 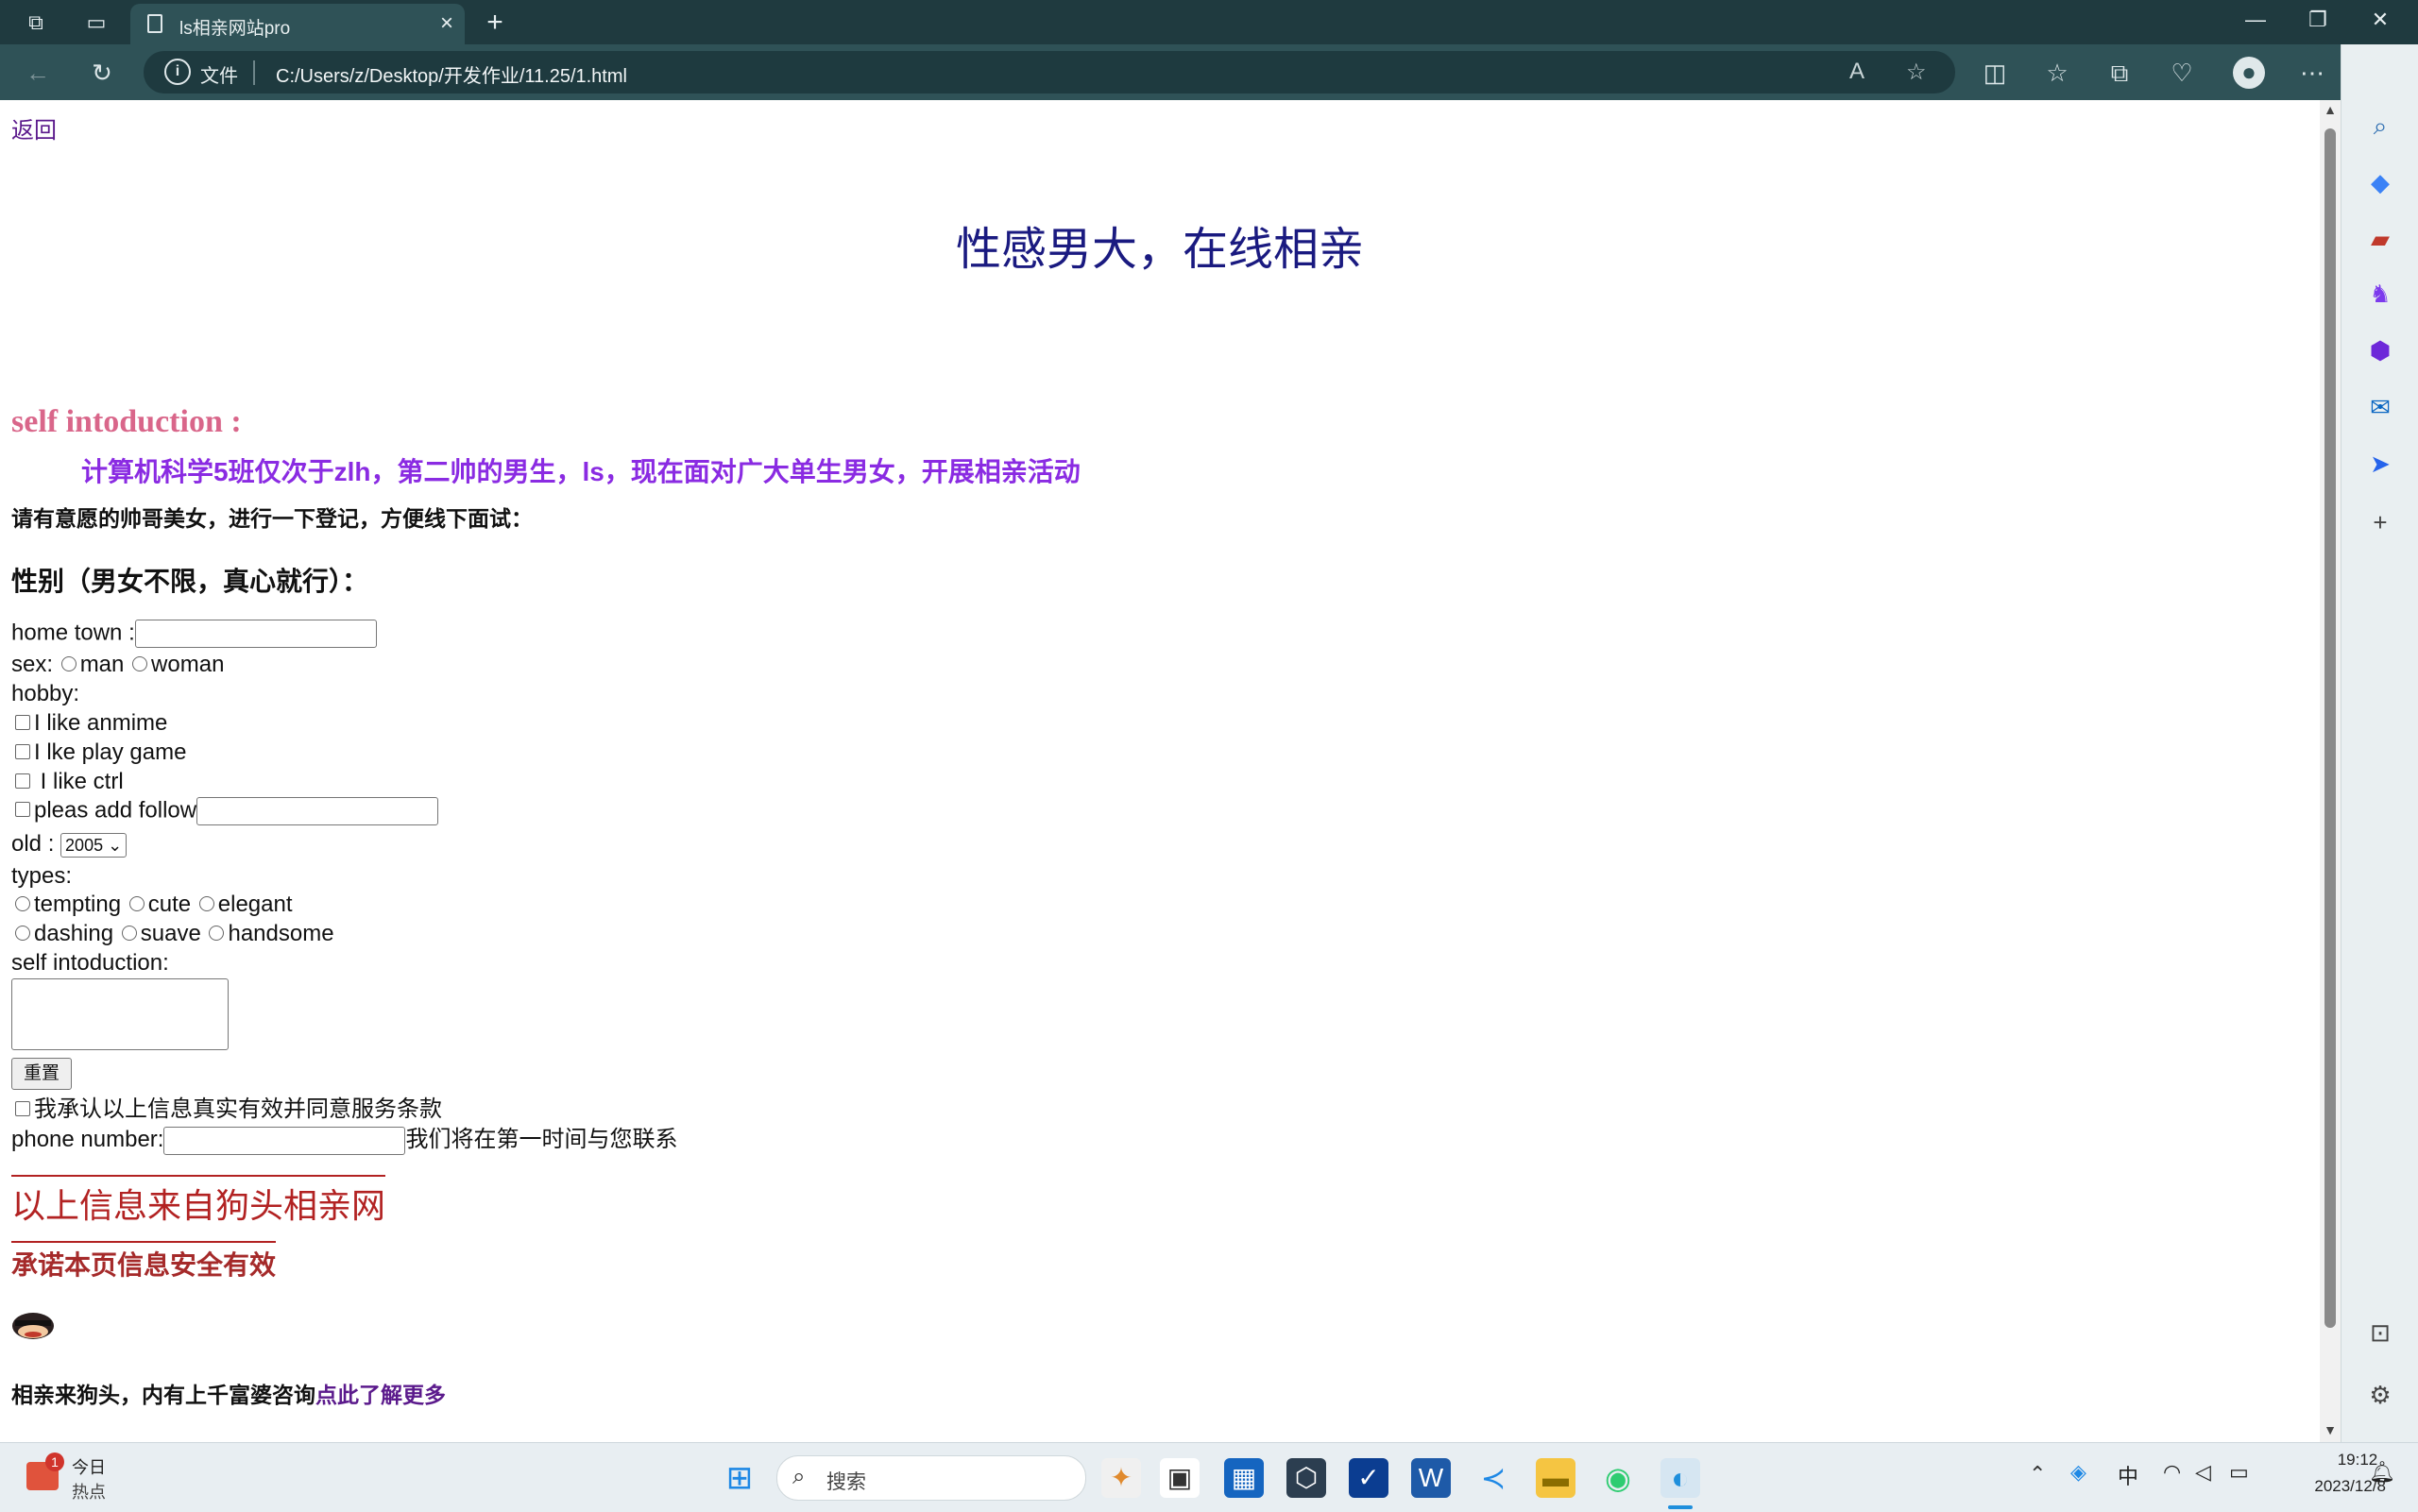 I want to click on old-row: old : 2005 ⌄, so click(x=69, y=844).